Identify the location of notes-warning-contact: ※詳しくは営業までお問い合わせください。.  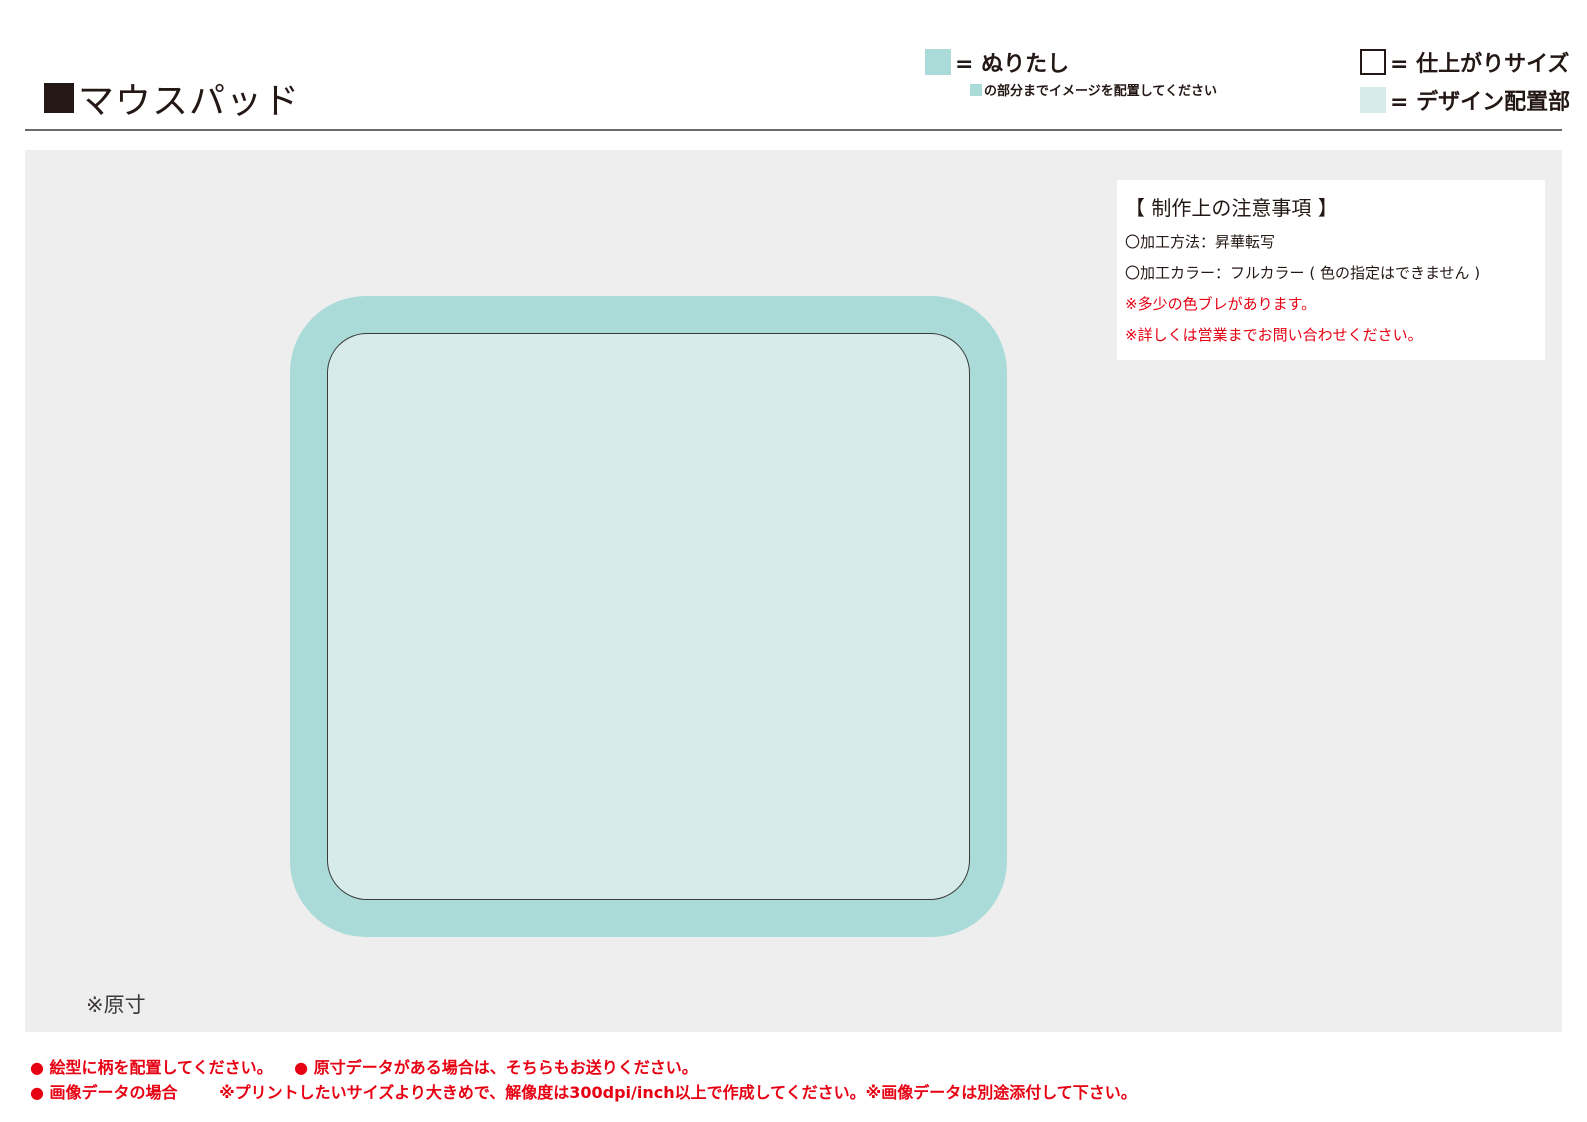
(1274, 335).